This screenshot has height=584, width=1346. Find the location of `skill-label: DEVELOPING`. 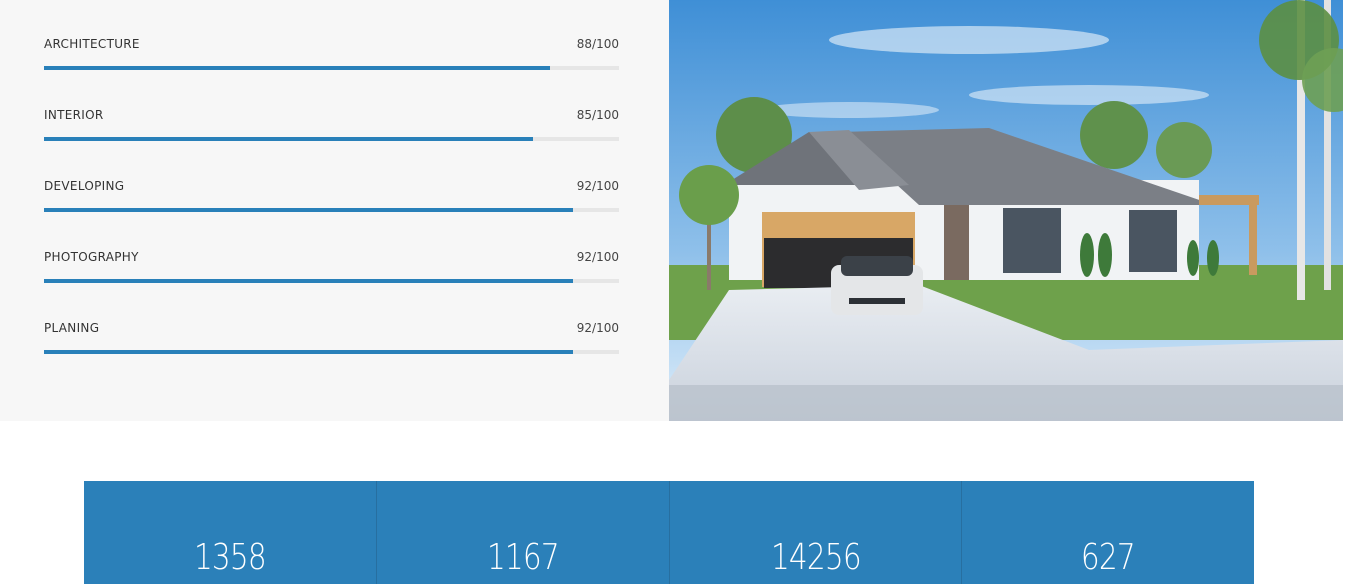

skill-label: DEVELOPING is located at coordinates (84, 186).